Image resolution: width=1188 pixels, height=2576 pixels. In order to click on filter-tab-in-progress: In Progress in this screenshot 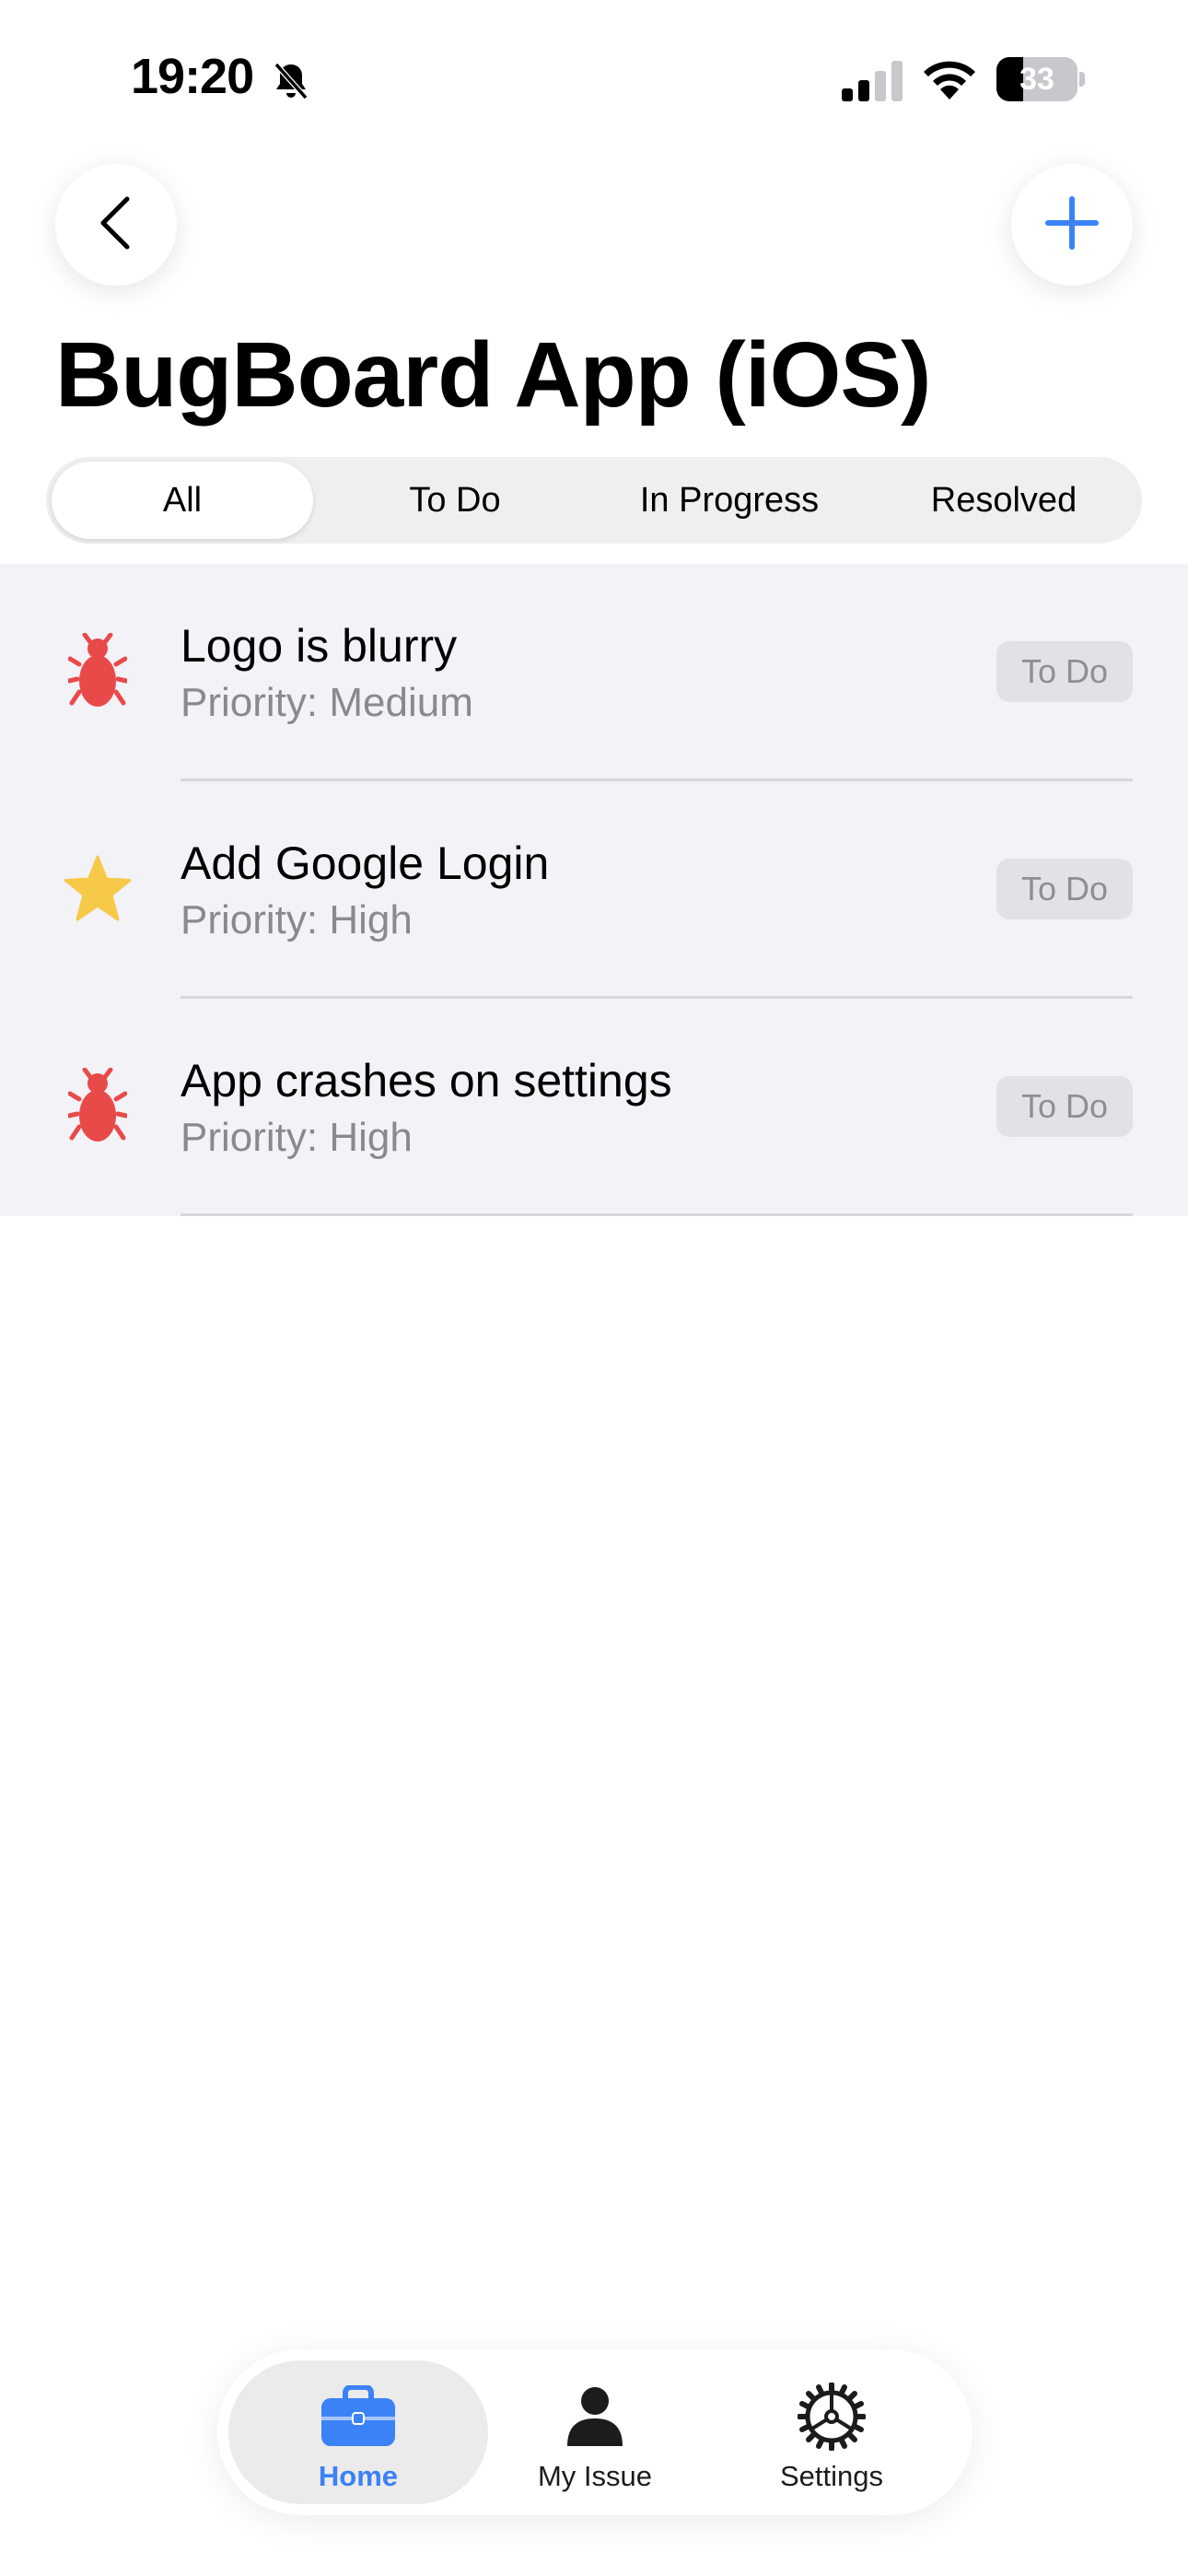, I will do `click(729, 500)`.